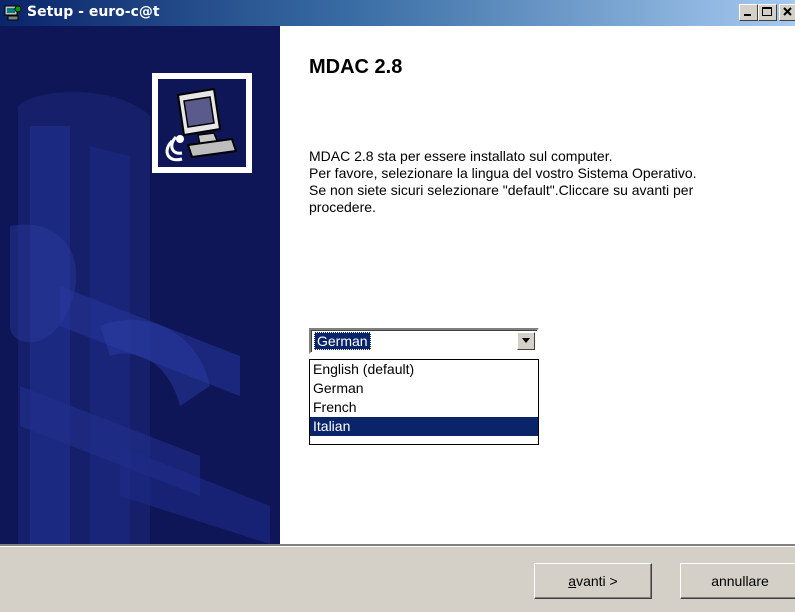 This screenshot has height=612, width=795. Describe the element at coordinates (597, 581) in the screenshot. I see `next-button-label: vanti >` at that location.